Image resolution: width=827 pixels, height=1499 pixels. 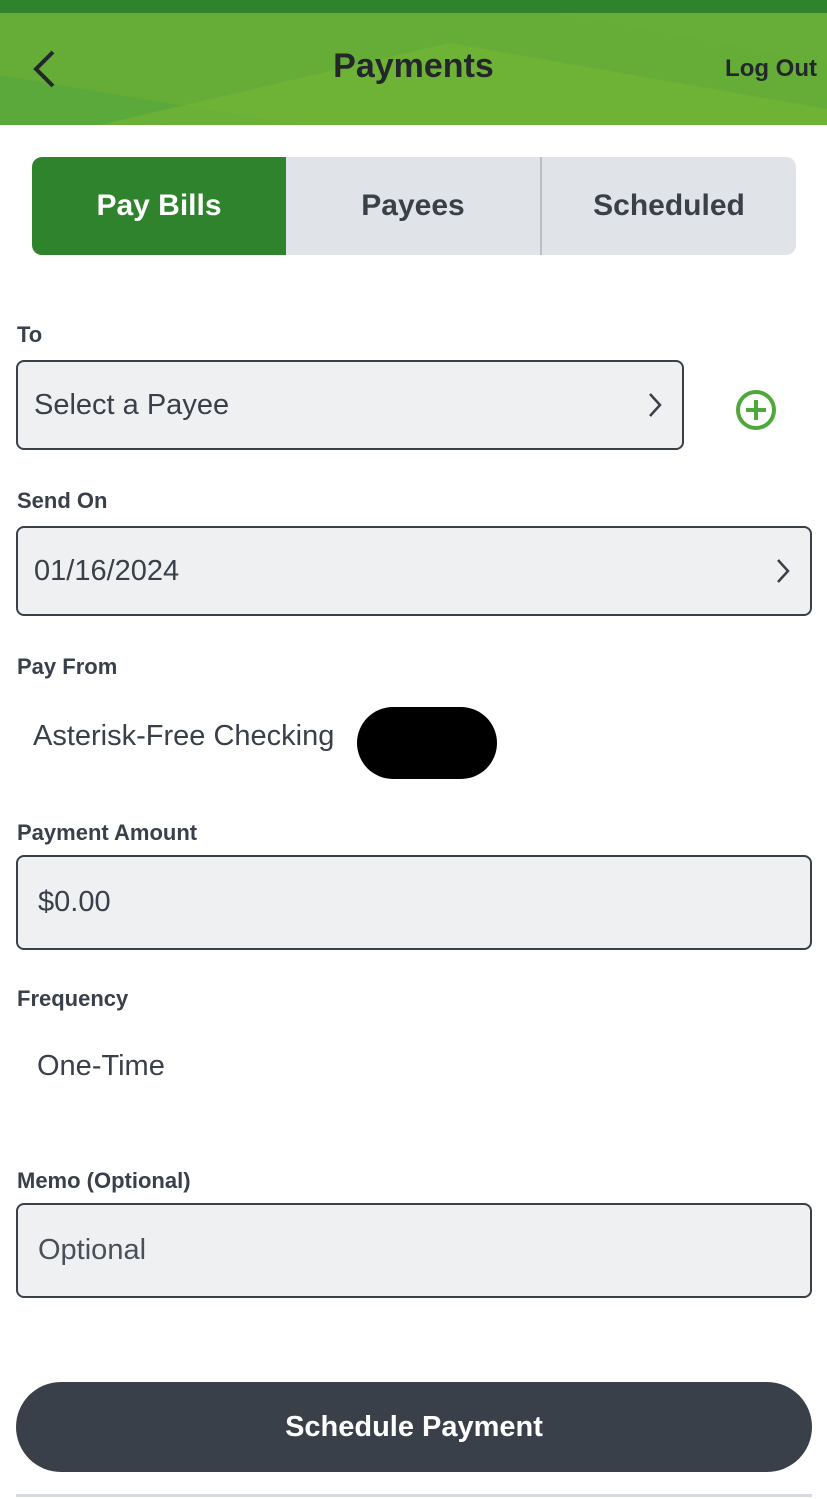 I want to click on frequency-value: One-Time, so click(x=101, y=1066).